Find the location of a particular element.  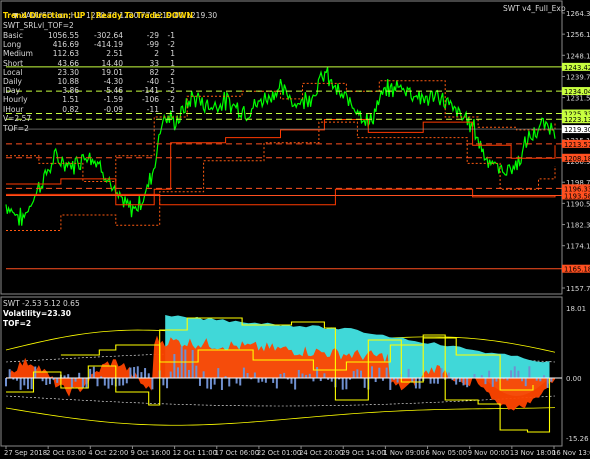

stats-cell: -29 is located at coordinates (152, 35).